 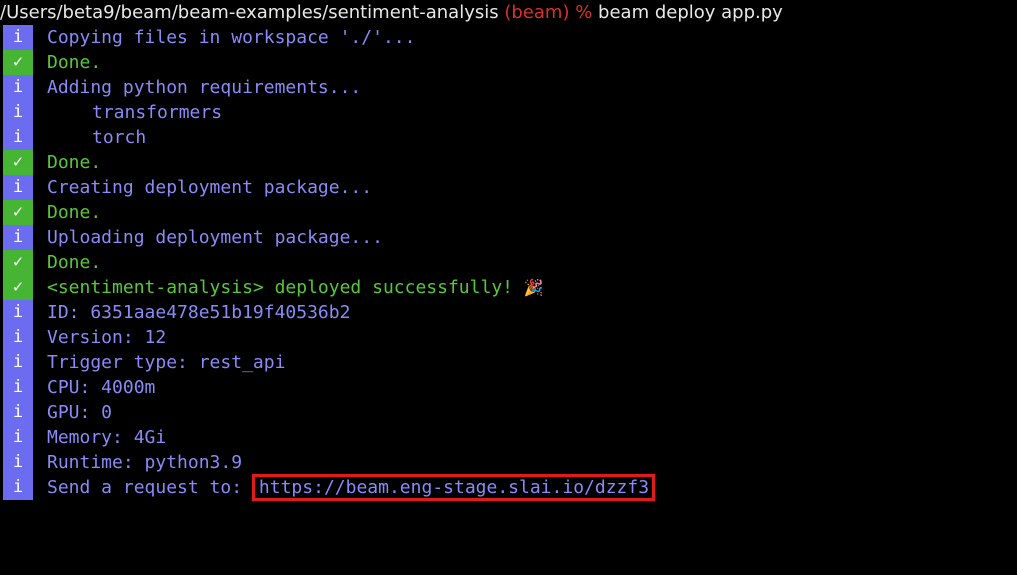 What do you see at coordinates (508, 462) in the screenshot?
I see `log-line: i Runtime: python3.9` at bounding box center [508, 462].